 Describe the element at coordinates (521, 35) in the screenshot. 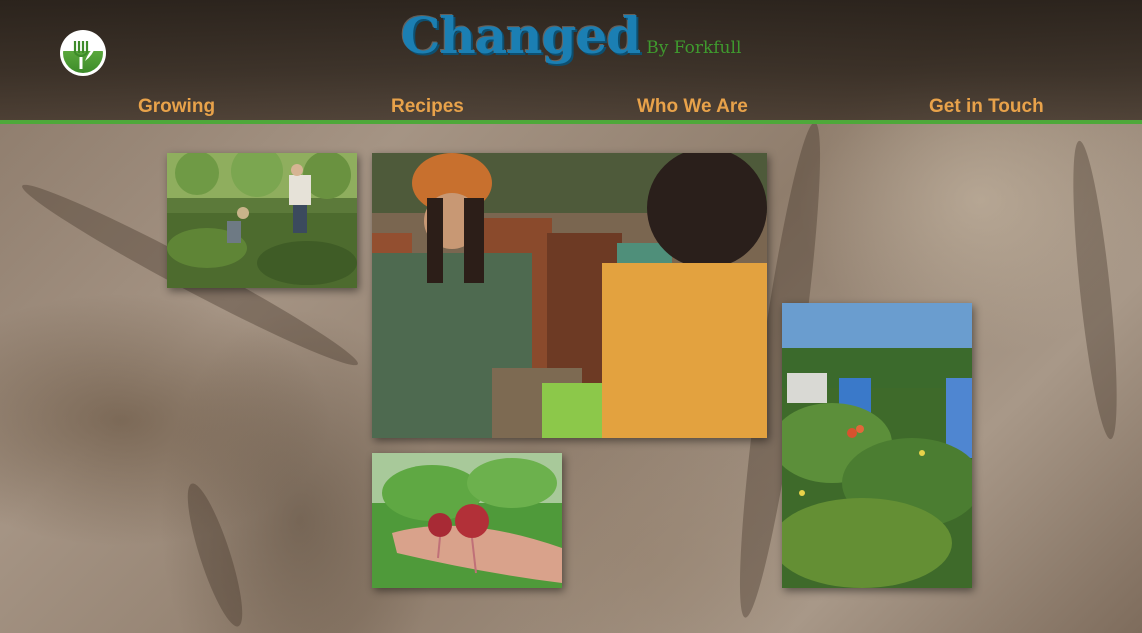

I see `site-title: Changed` at that location.